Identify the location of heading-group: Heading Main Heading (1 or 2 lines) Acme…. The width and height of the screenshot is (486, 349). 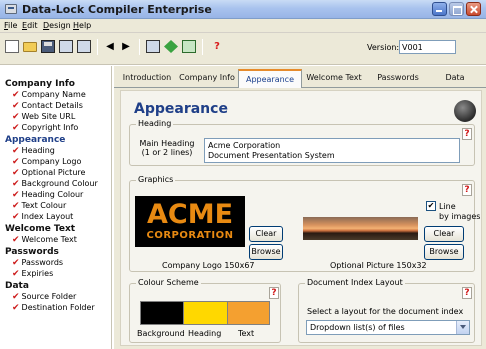
(302, 142).